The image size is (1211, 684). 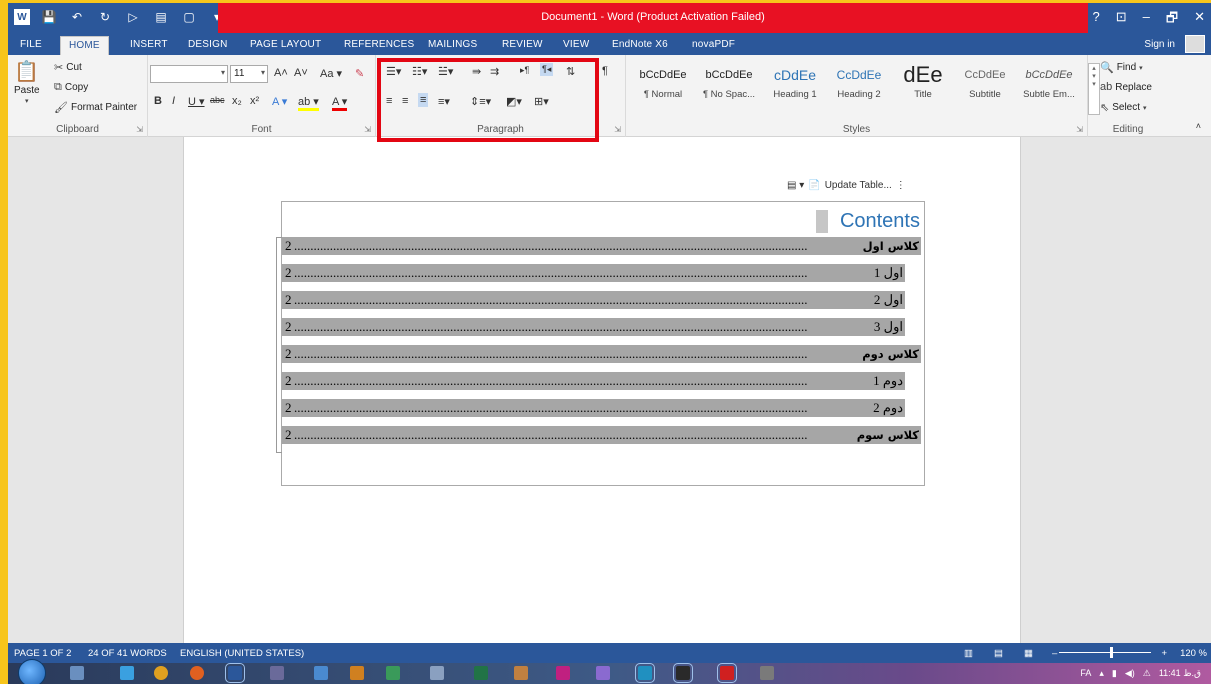 I want to click on collapse-ribbon-icon: ˄, so click(x=1198, y=126).